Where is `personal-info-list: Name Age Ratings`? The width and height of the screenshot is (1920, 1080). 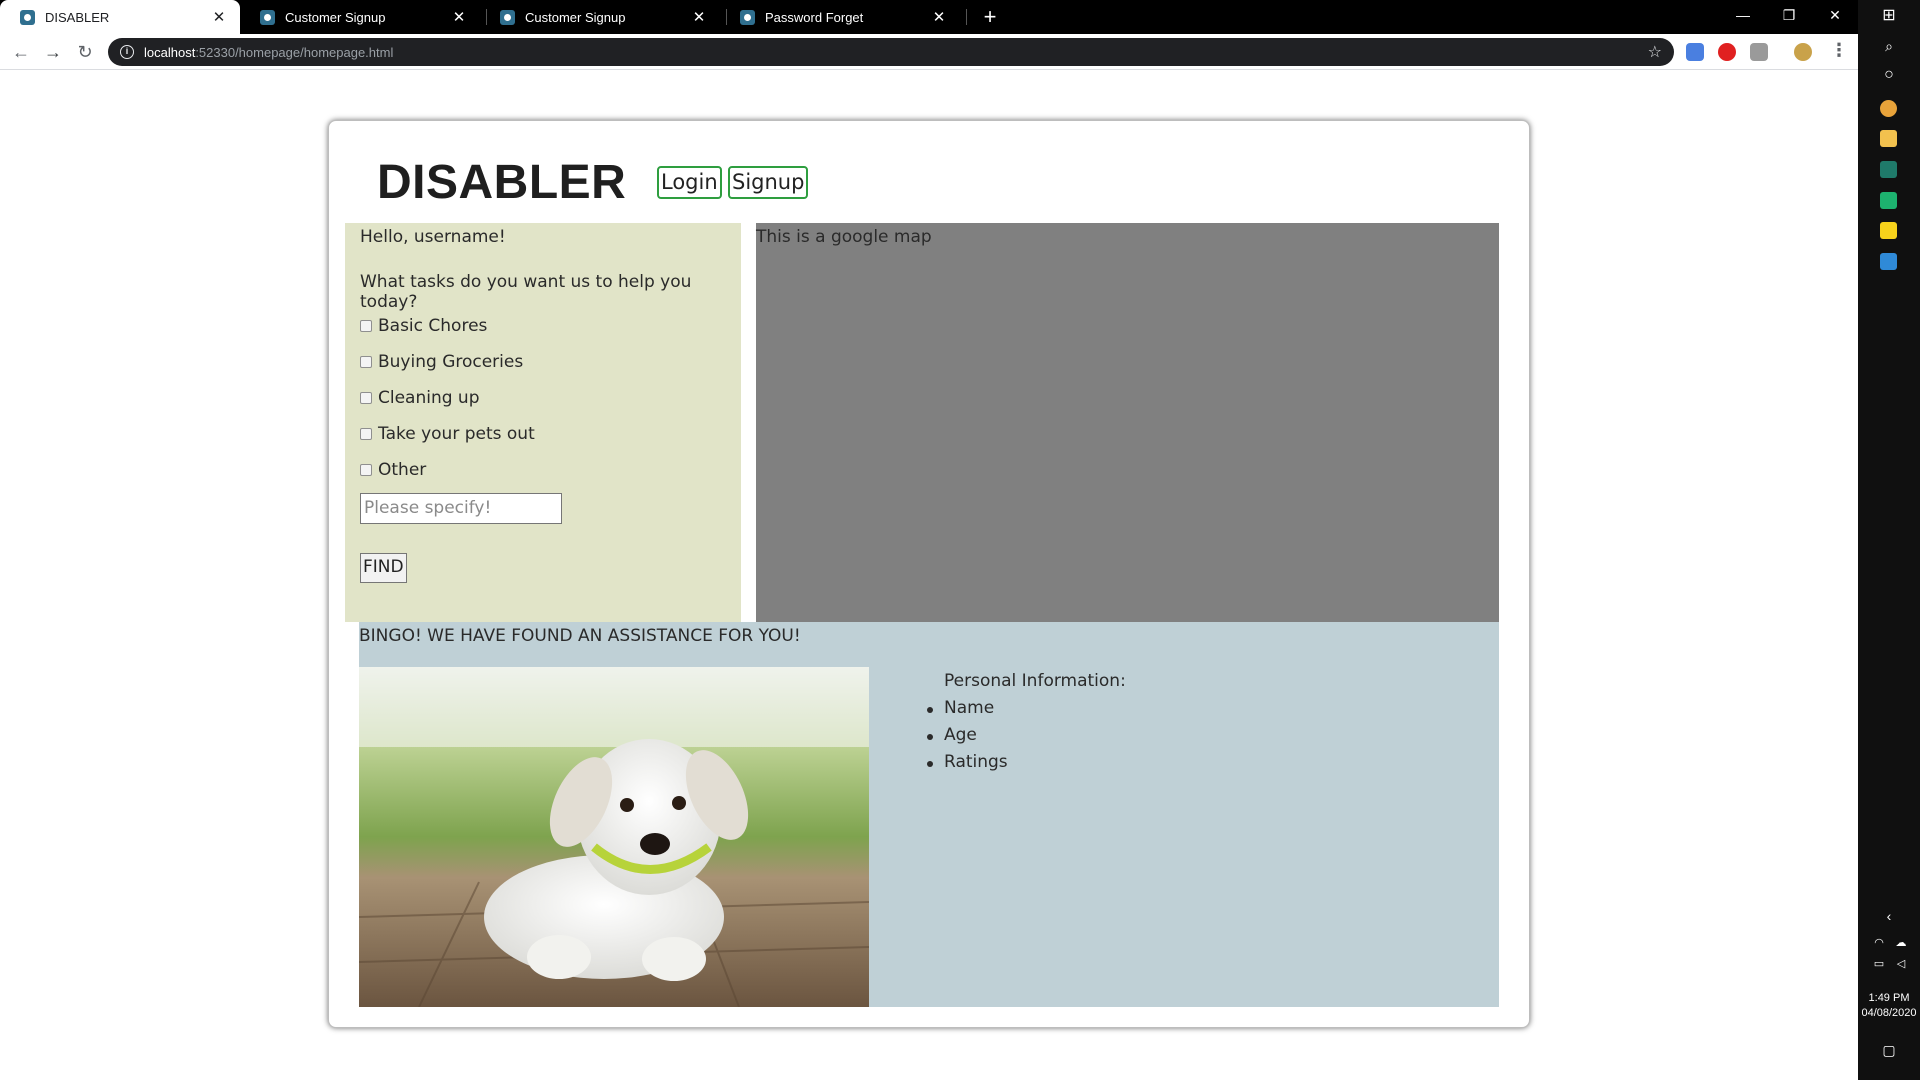 personal-info-list: Name Age Ratings is located at coordinates (967, 738).